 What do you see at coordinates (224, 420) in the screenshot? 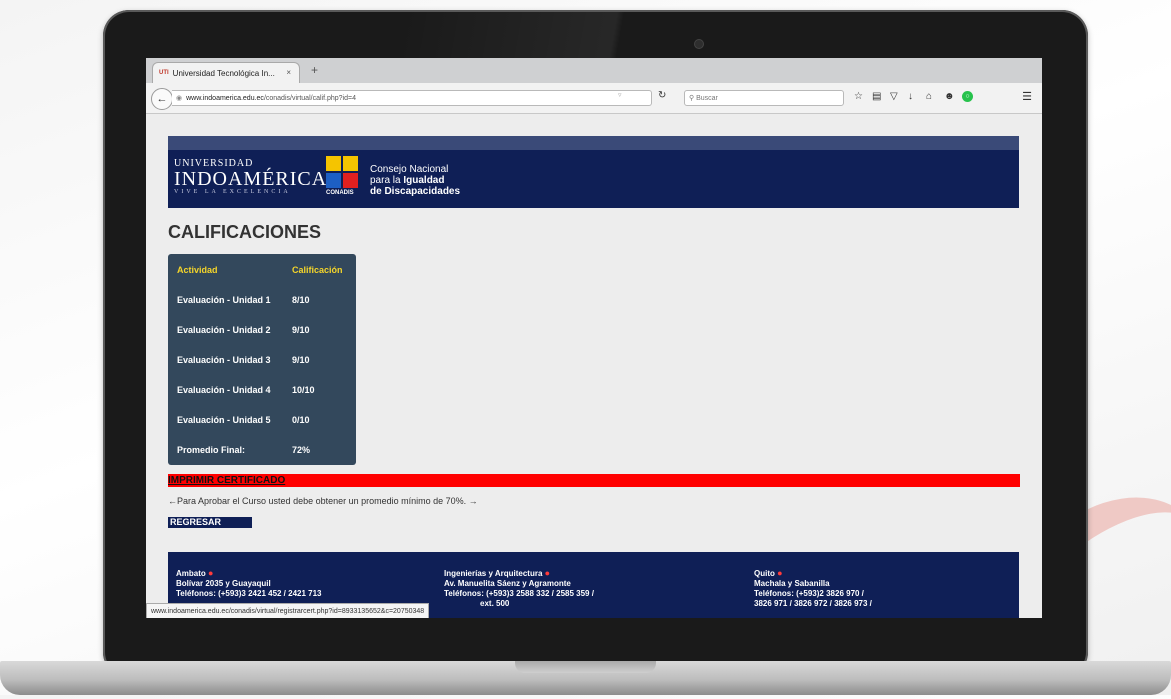
I see `row-activity: Evaluación - Unidad 5` at bounding box center [224, 420].